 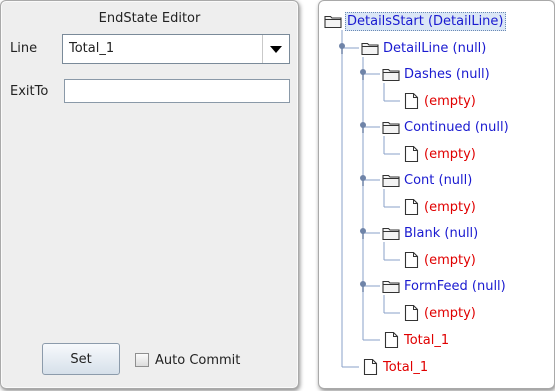 What do you see at coordinates (81, 359) in the screenshot?
I see `set-button: Set` at bounding box center [81, 359].